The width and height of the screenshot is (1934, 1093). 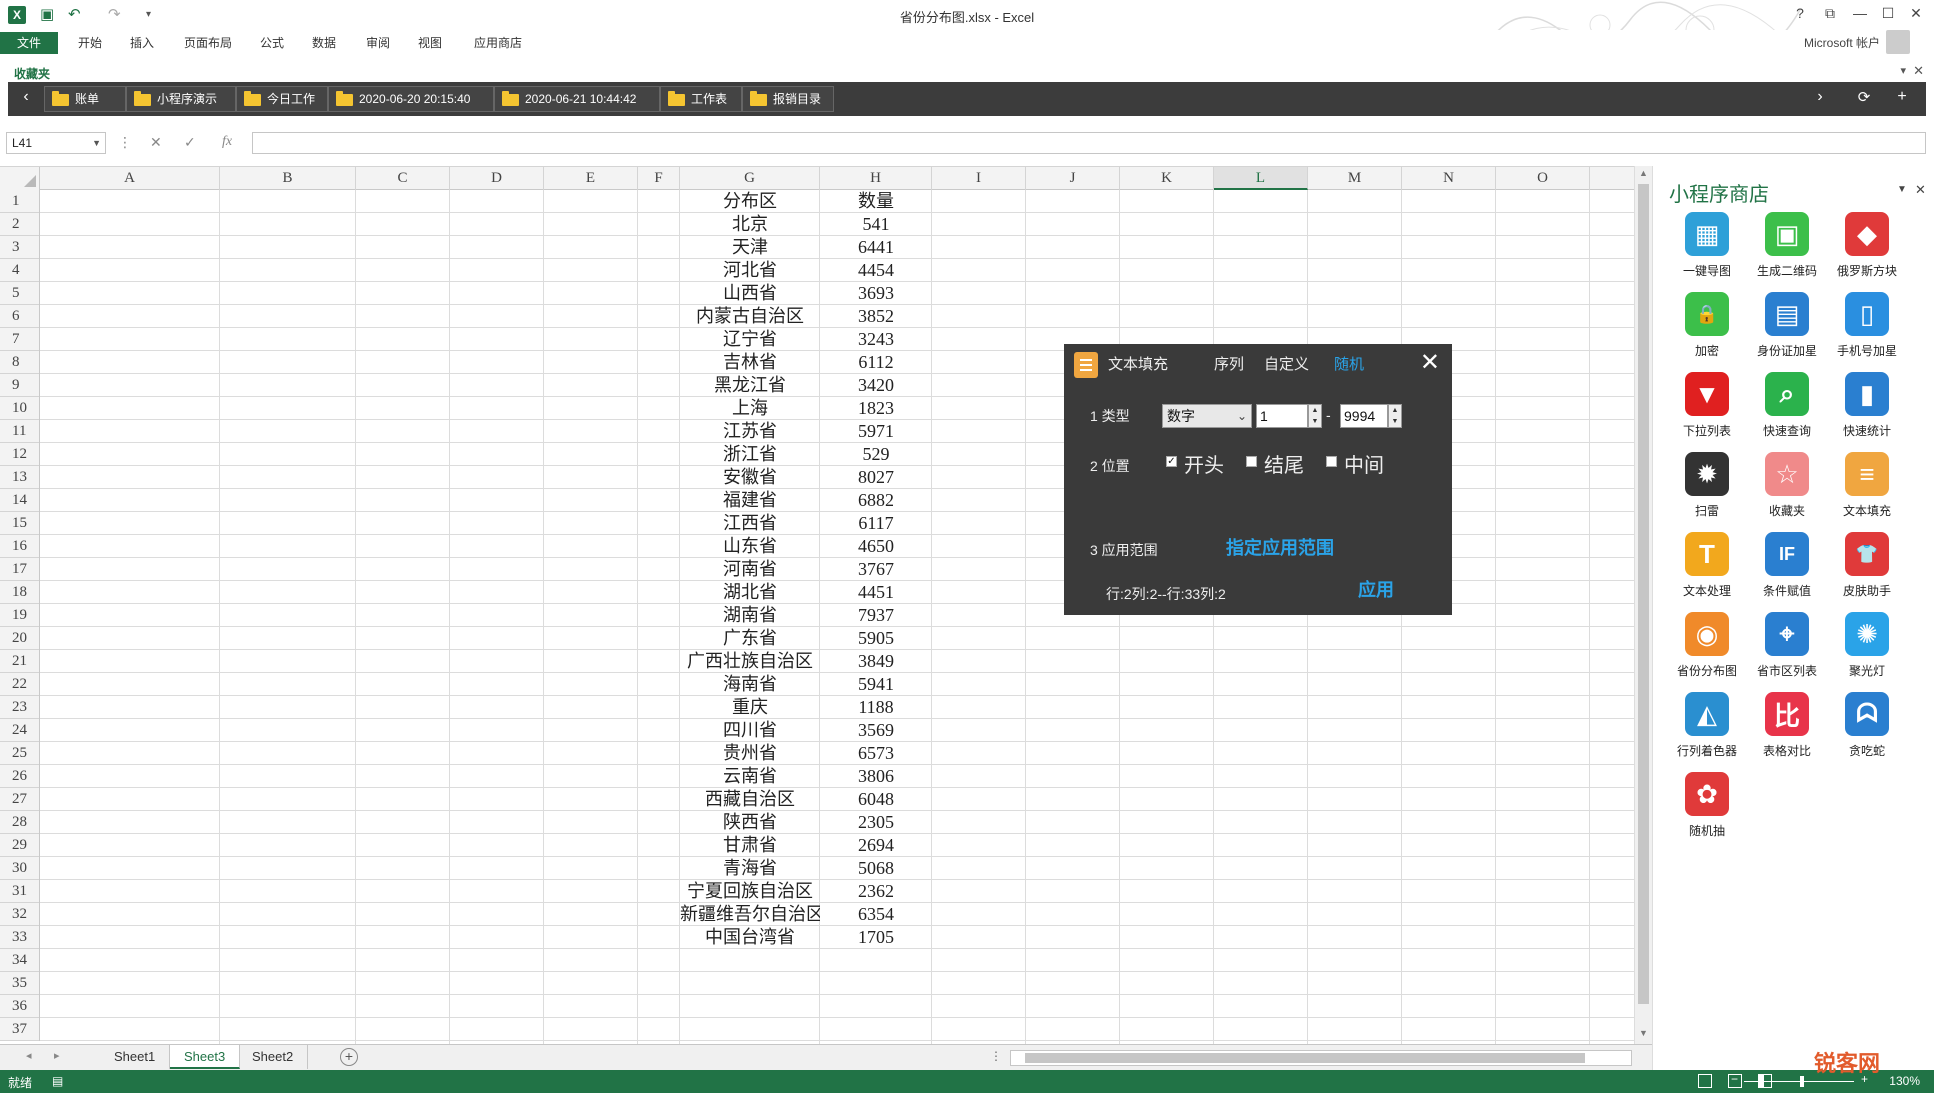 I want to click on cell-region: 广西壮族自治区, so click(x=750, y=661).